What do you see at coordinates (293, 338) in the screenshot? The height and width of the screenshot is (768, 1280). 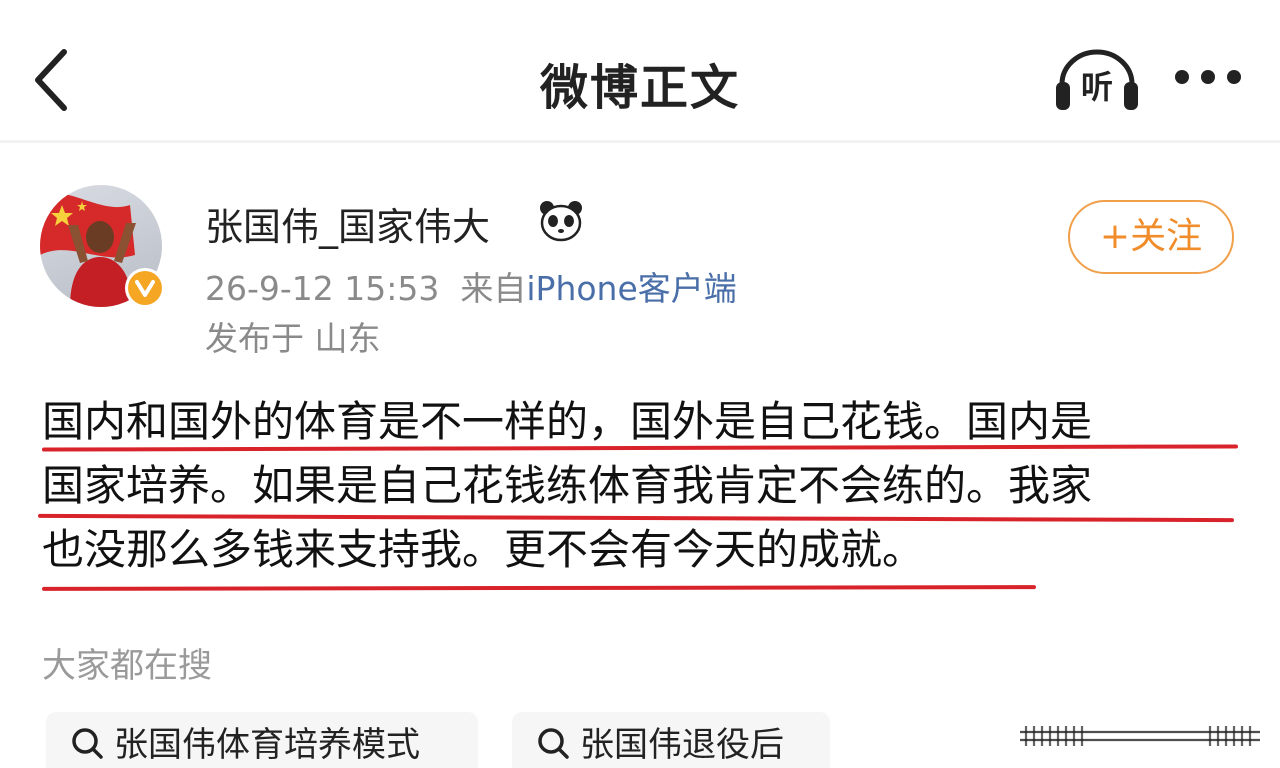 I see `post-location: 发布于 山东` at bounding box center [293, 338].